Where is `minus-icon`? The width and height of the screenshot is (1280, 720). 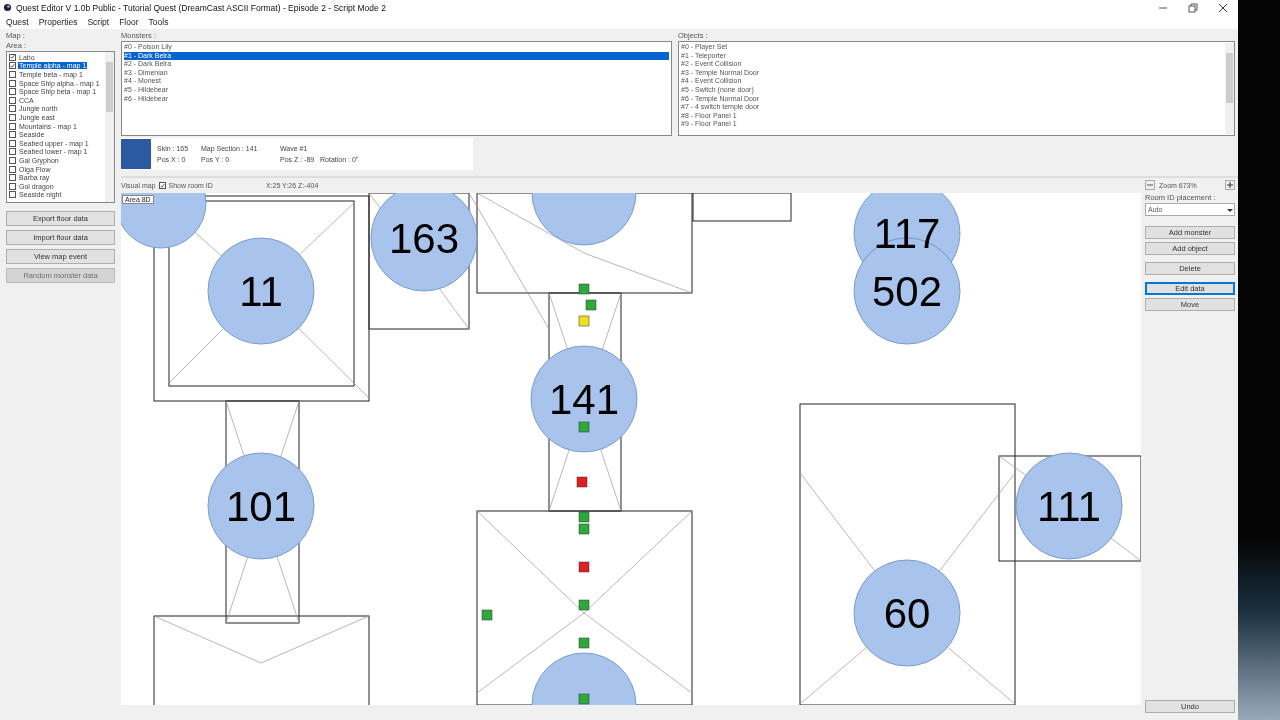 minus-icon is located at coordinates (1150, 185).